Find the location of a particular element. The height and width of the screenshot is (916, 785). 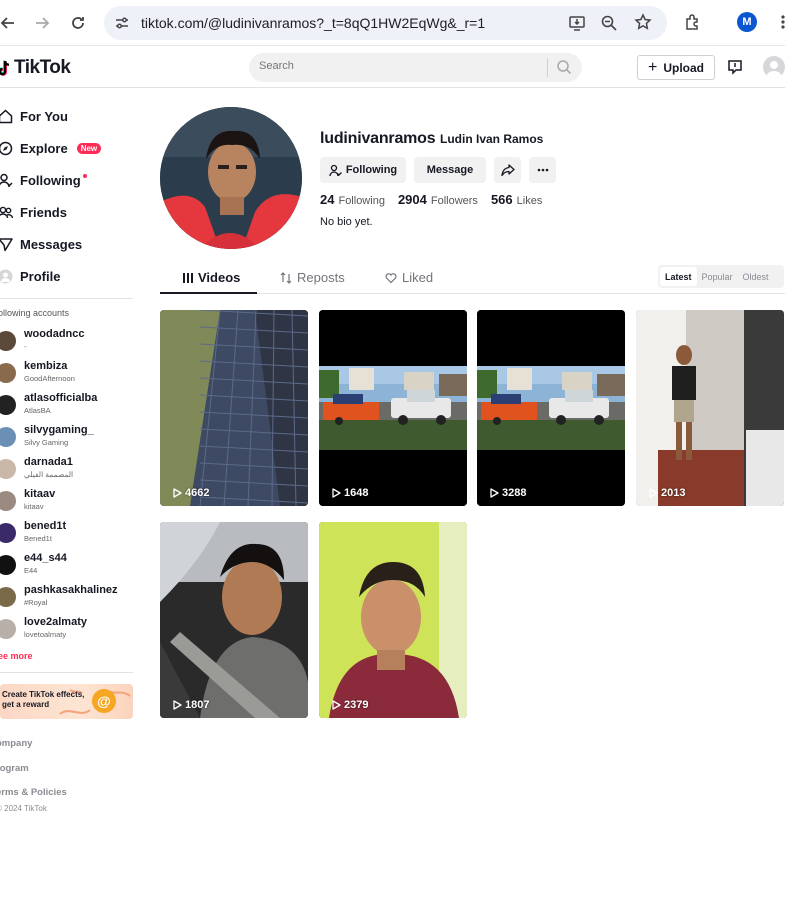

following-account-item: love2almaty lovetoalmaty is located at coordinates (68, 631).